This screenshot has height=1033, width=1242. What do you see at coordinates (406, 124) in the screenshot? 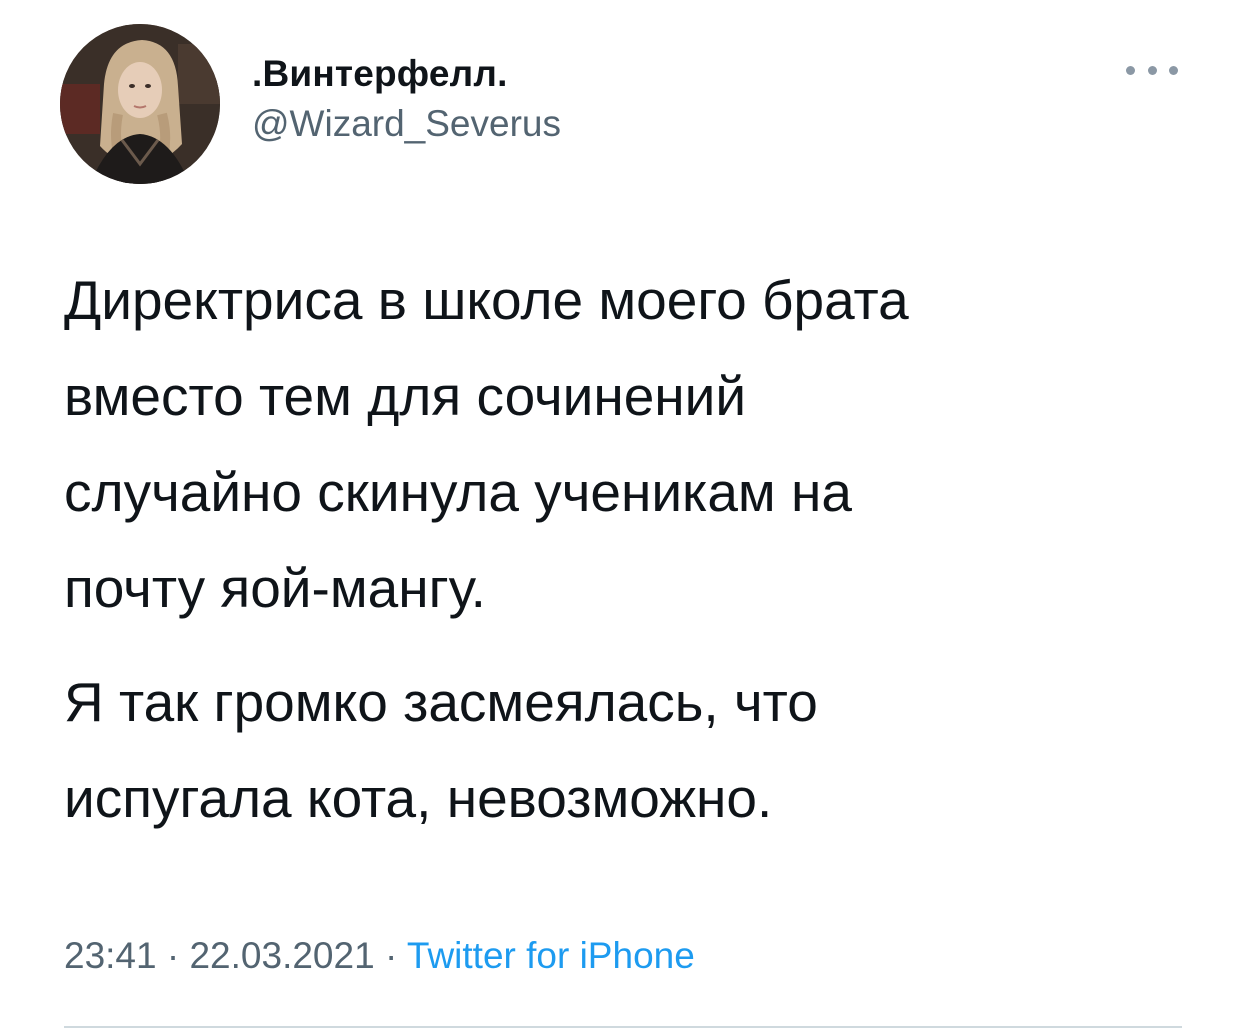
I see `user-handle: @Wizard_Severus` at bounding box center [406, 124].